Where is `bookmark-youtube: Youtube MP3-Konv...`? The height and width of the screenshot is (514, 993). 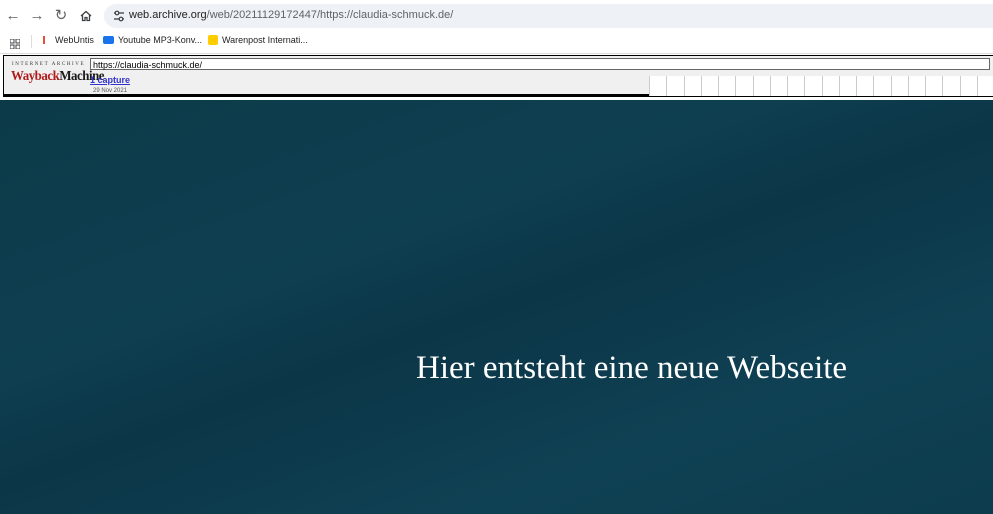 bookmark-youtube: Youtube MP3-Konv... is located at coordinates (152, 40).